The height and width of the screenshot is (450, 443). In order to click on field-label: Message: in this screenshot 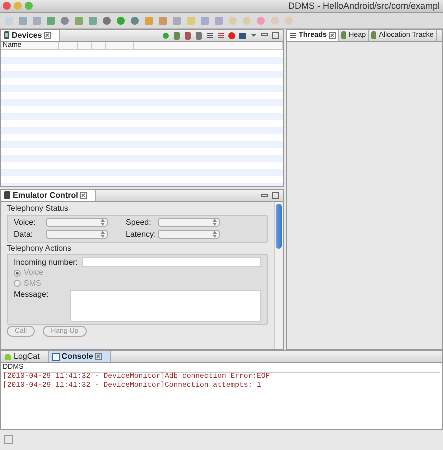, I will do `click(32, 295)`.